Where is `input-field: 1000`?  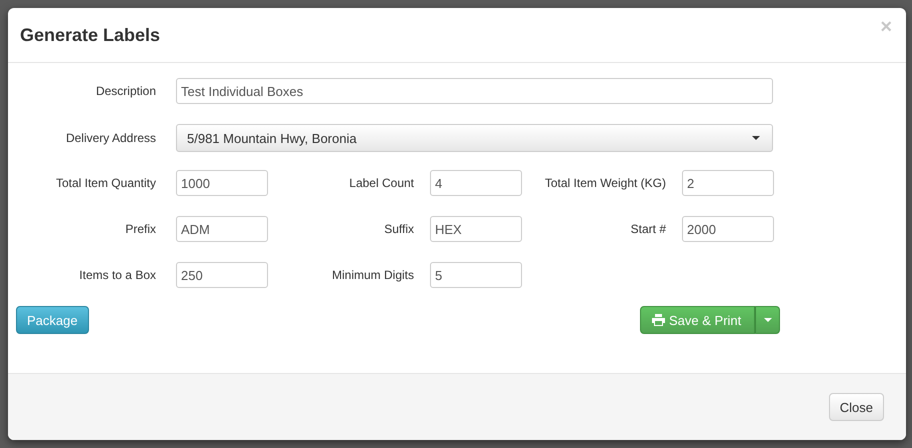
input-field: 1000 is located at coordinates (222, 183).